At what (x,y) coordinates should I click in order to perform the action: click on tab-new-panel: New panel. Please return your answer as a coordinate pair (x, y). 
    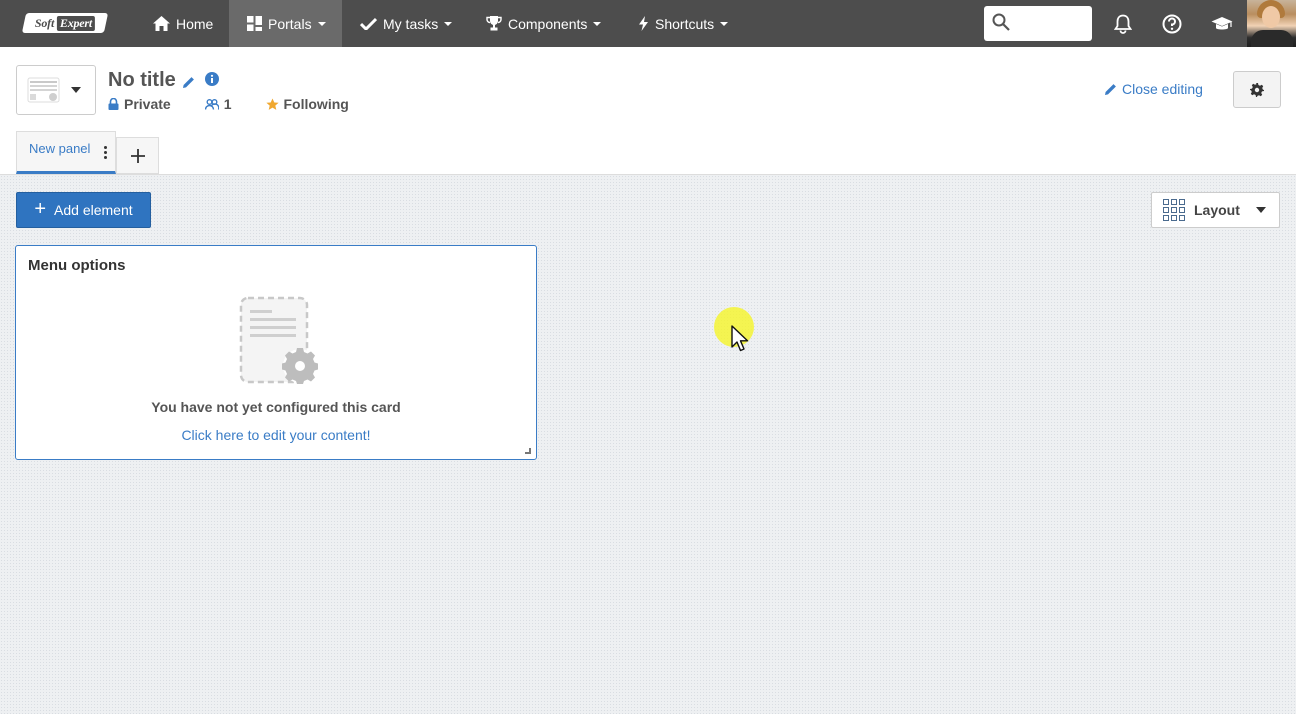
    Looking at the image, I should click on (66, 152).